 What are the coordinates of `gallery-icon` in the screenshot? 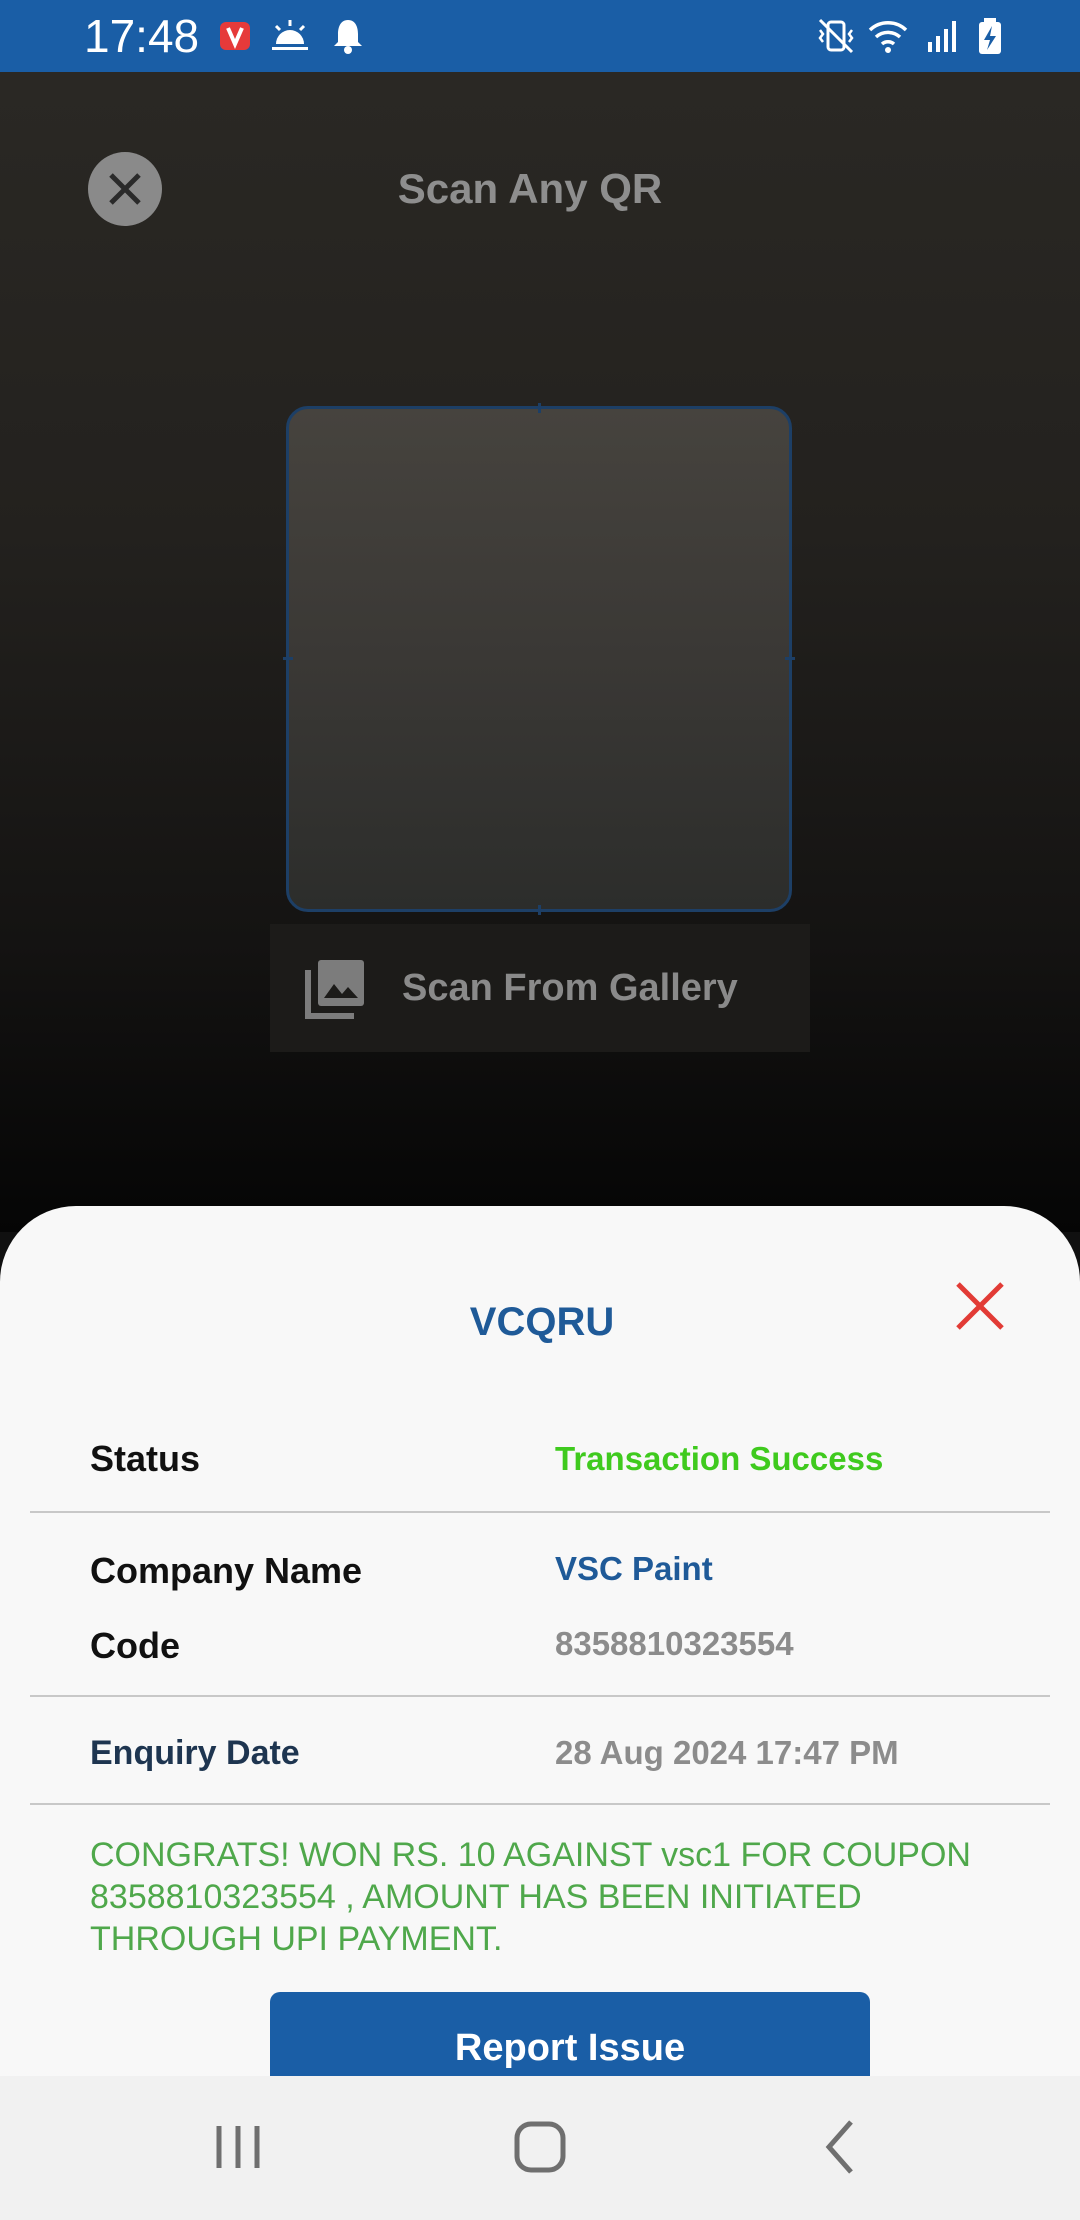 It's located at (334, 989).